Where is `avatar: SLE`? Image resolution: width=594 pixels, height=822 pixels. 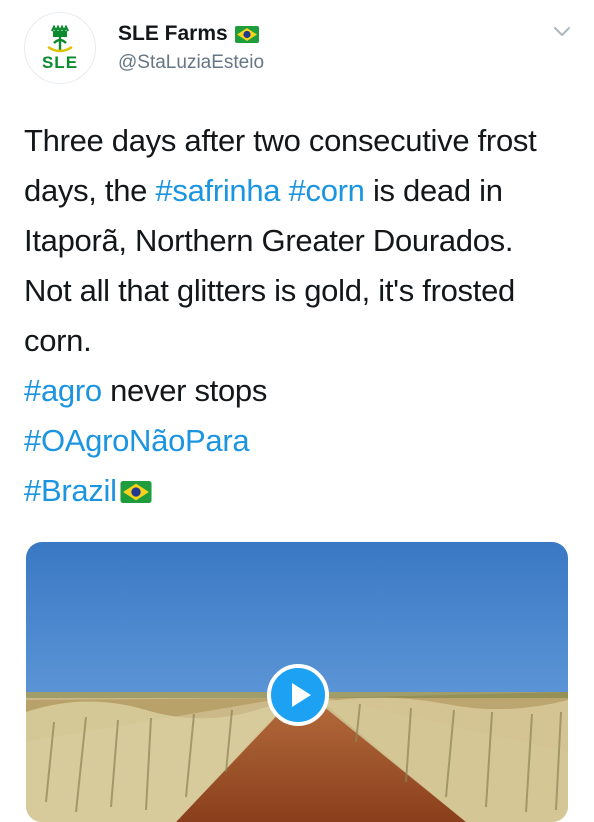
avatar: SLE is located at coordinates (60, 48).